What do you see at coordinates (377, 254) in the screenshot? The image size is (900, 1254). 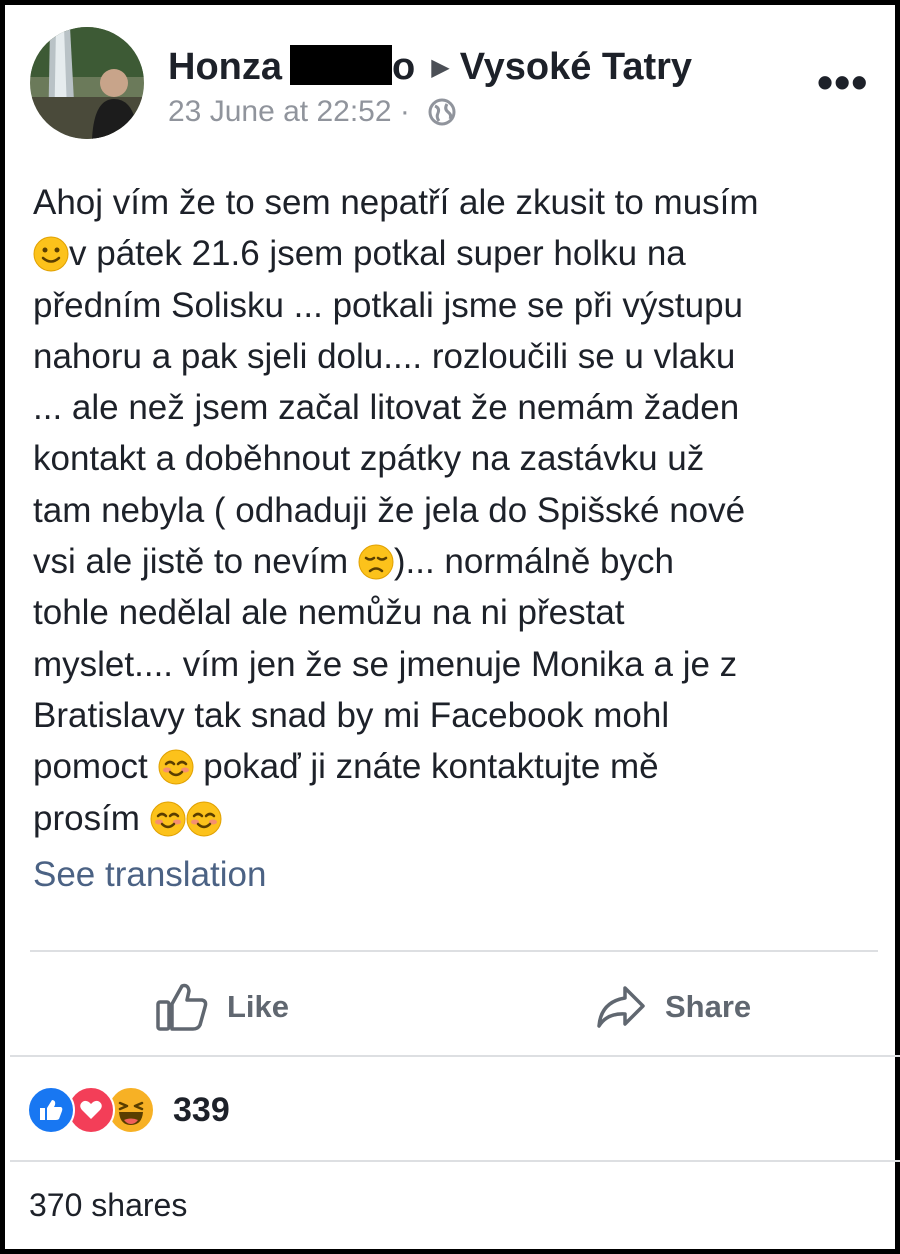 I see `post-line-text: v pátek 21.6 jsem potkal super holku na` at bounding box center [377, 254].